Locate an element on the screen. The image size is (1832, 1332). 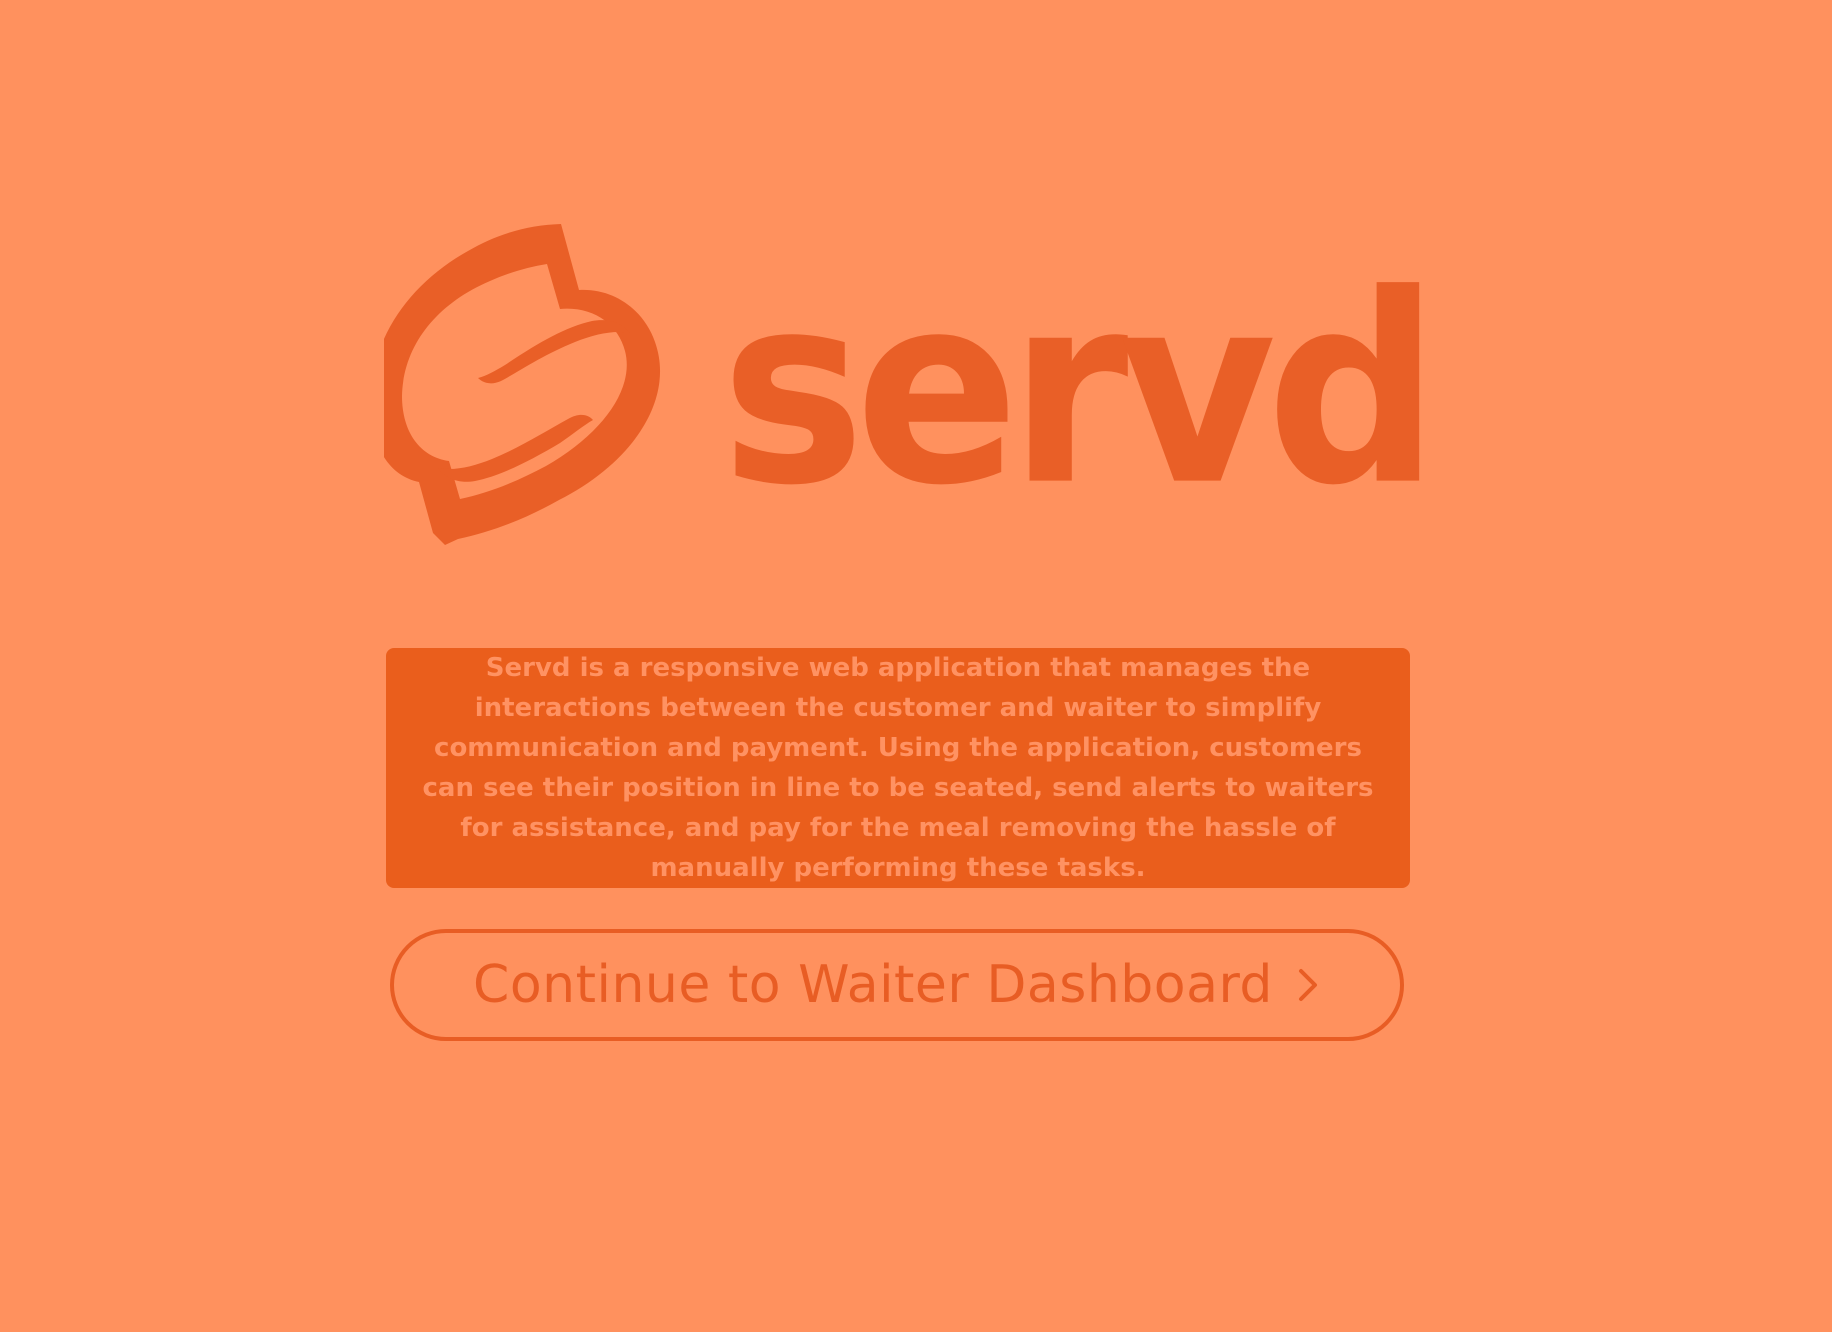
continue-button-label: Continue to Waiter Dashboard is located at coordinates (873, 985).